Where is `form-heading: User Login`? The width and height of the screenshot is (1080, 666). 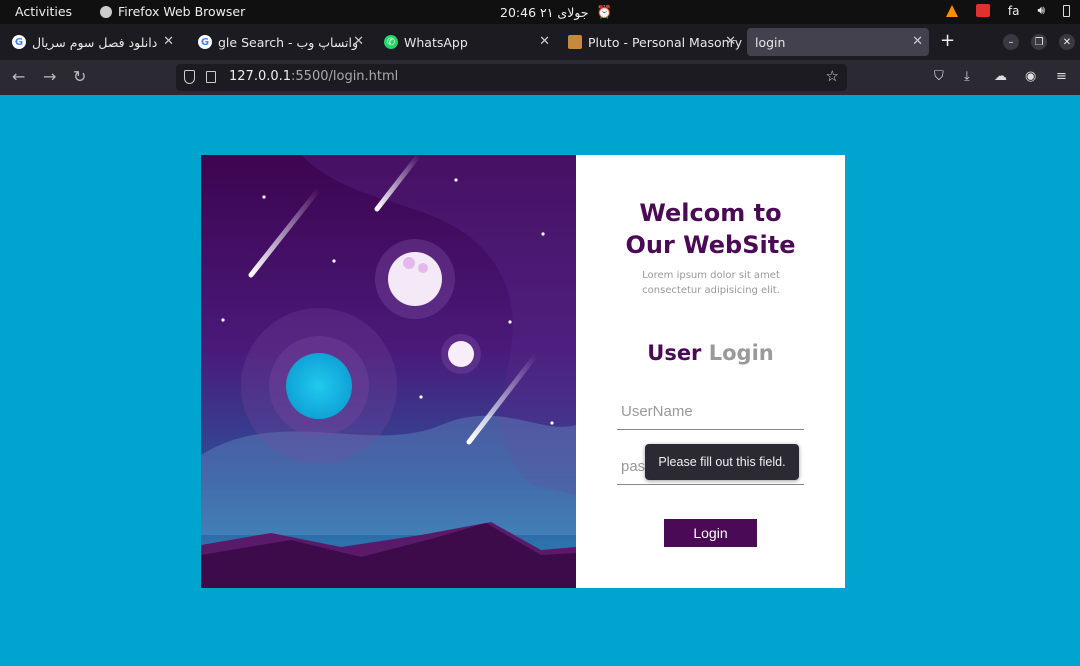 form-heading: User Login is located at coordinates (710, 353).